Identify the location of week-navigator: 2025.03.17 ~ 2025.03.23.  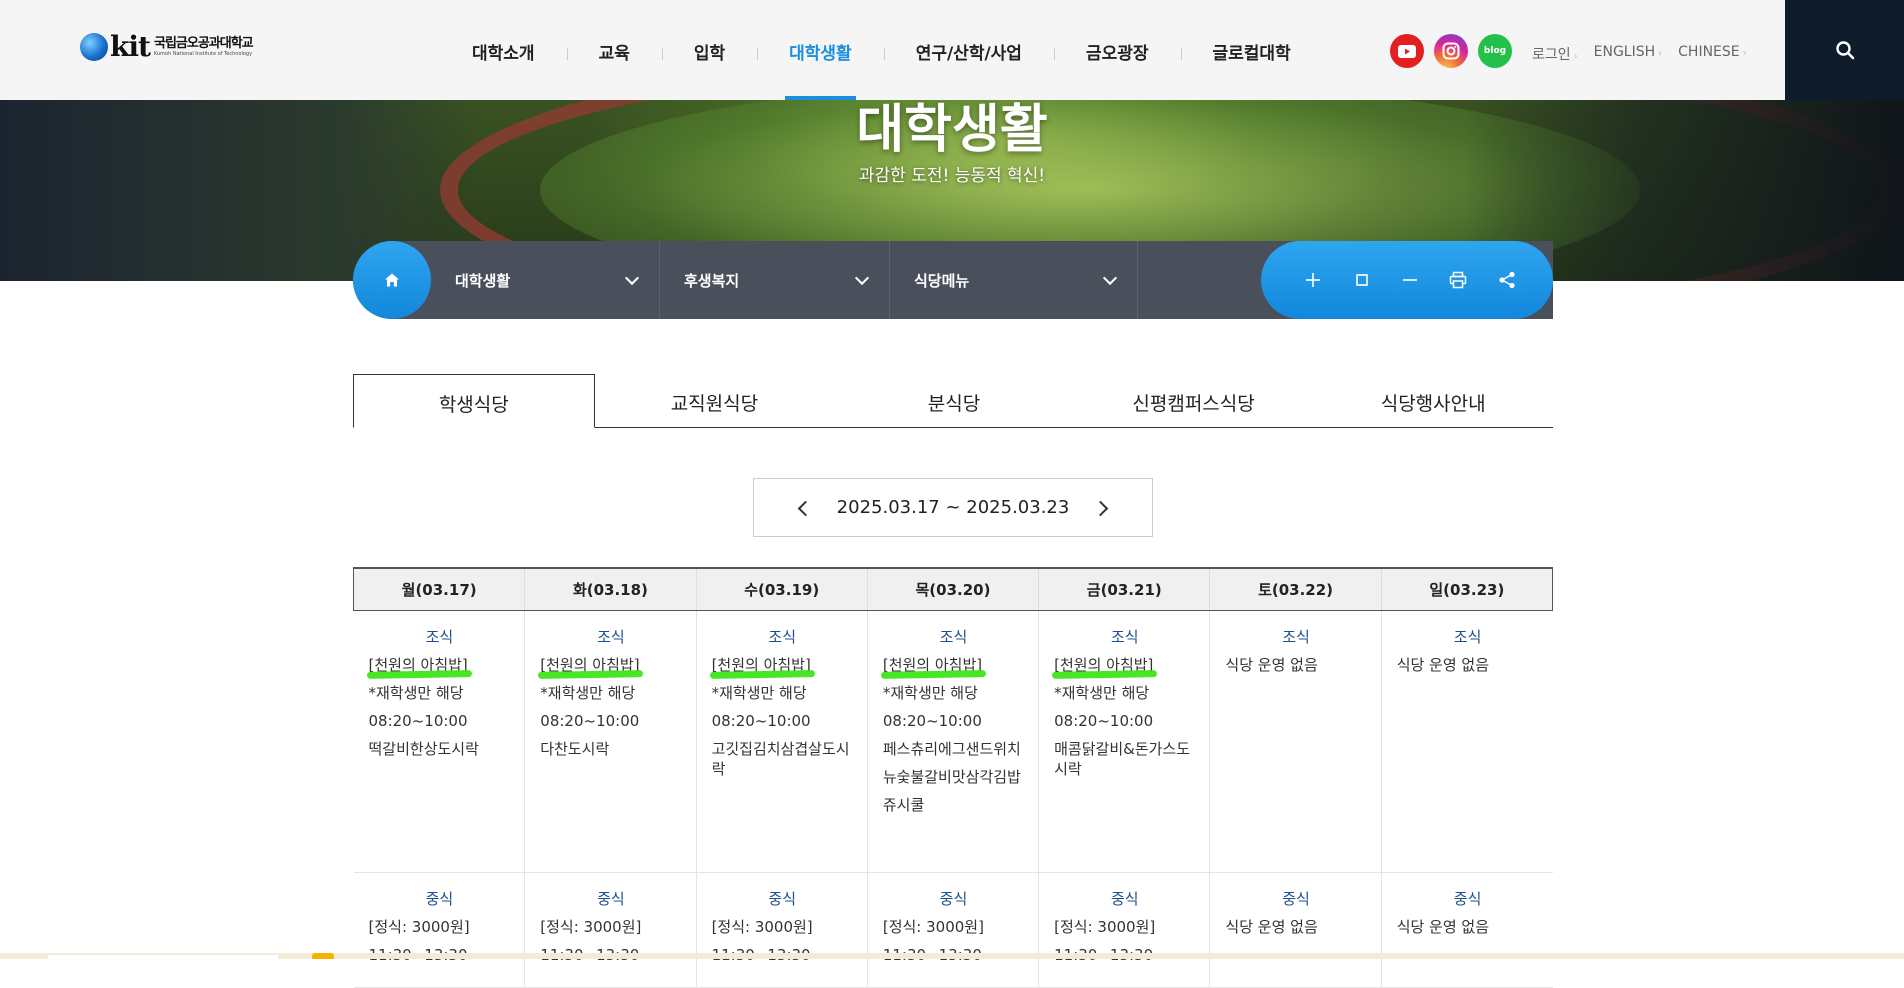
(953, 507).